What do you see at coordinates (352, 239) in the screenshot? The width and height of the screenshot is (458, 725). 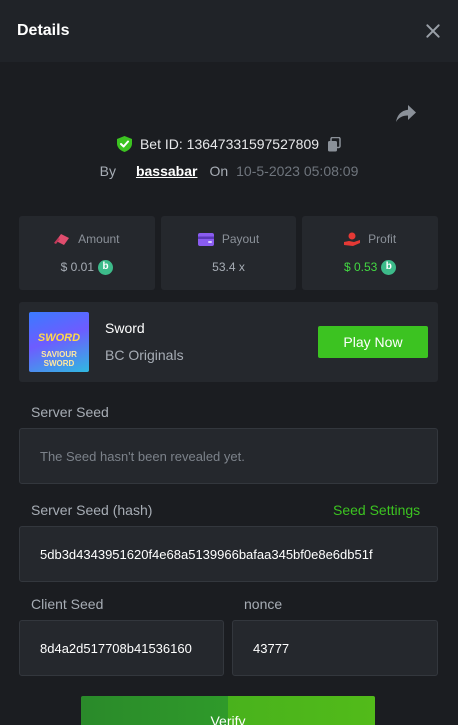 I see `hand-coin-icon` at bounding box center [352, 239].